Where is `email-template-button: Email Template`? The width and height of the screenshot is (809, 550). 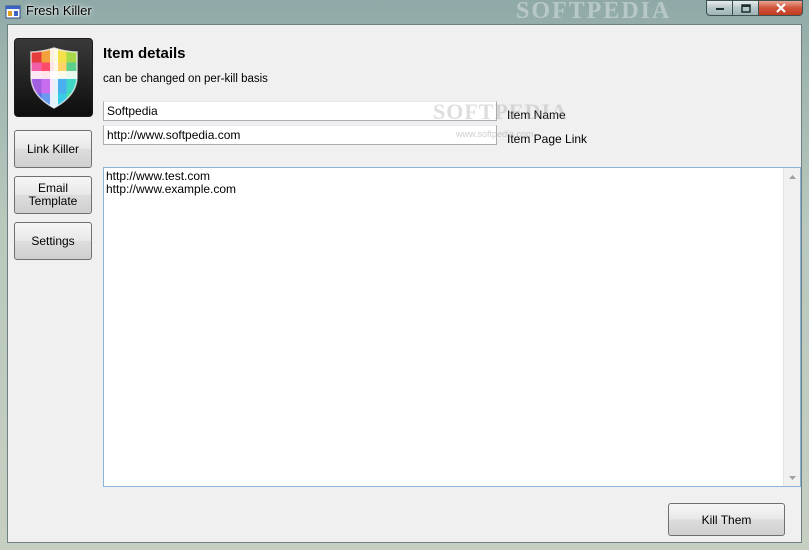 email-template-button: Email Template is located at coordinates (53, 195).